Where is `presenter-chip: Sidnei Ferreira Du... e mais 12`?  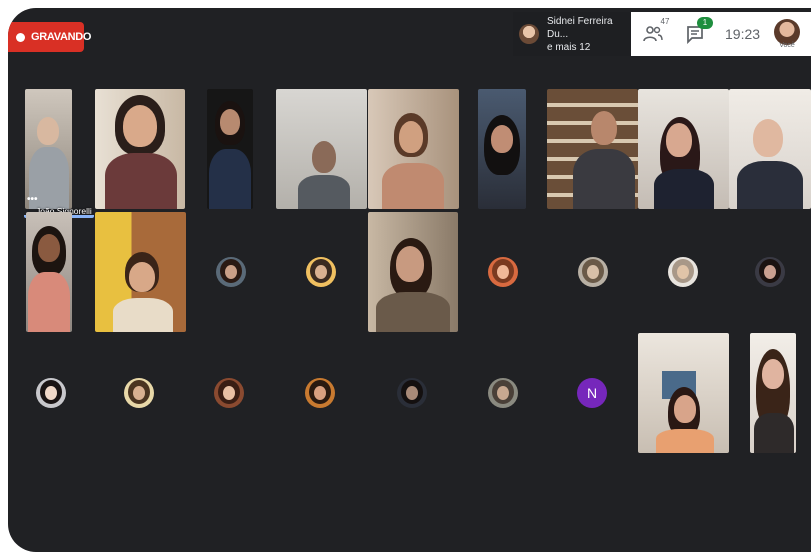 presenter-chip: Sidnei Ferreira Du... e mais 12 is located at coordinates (572, 34).